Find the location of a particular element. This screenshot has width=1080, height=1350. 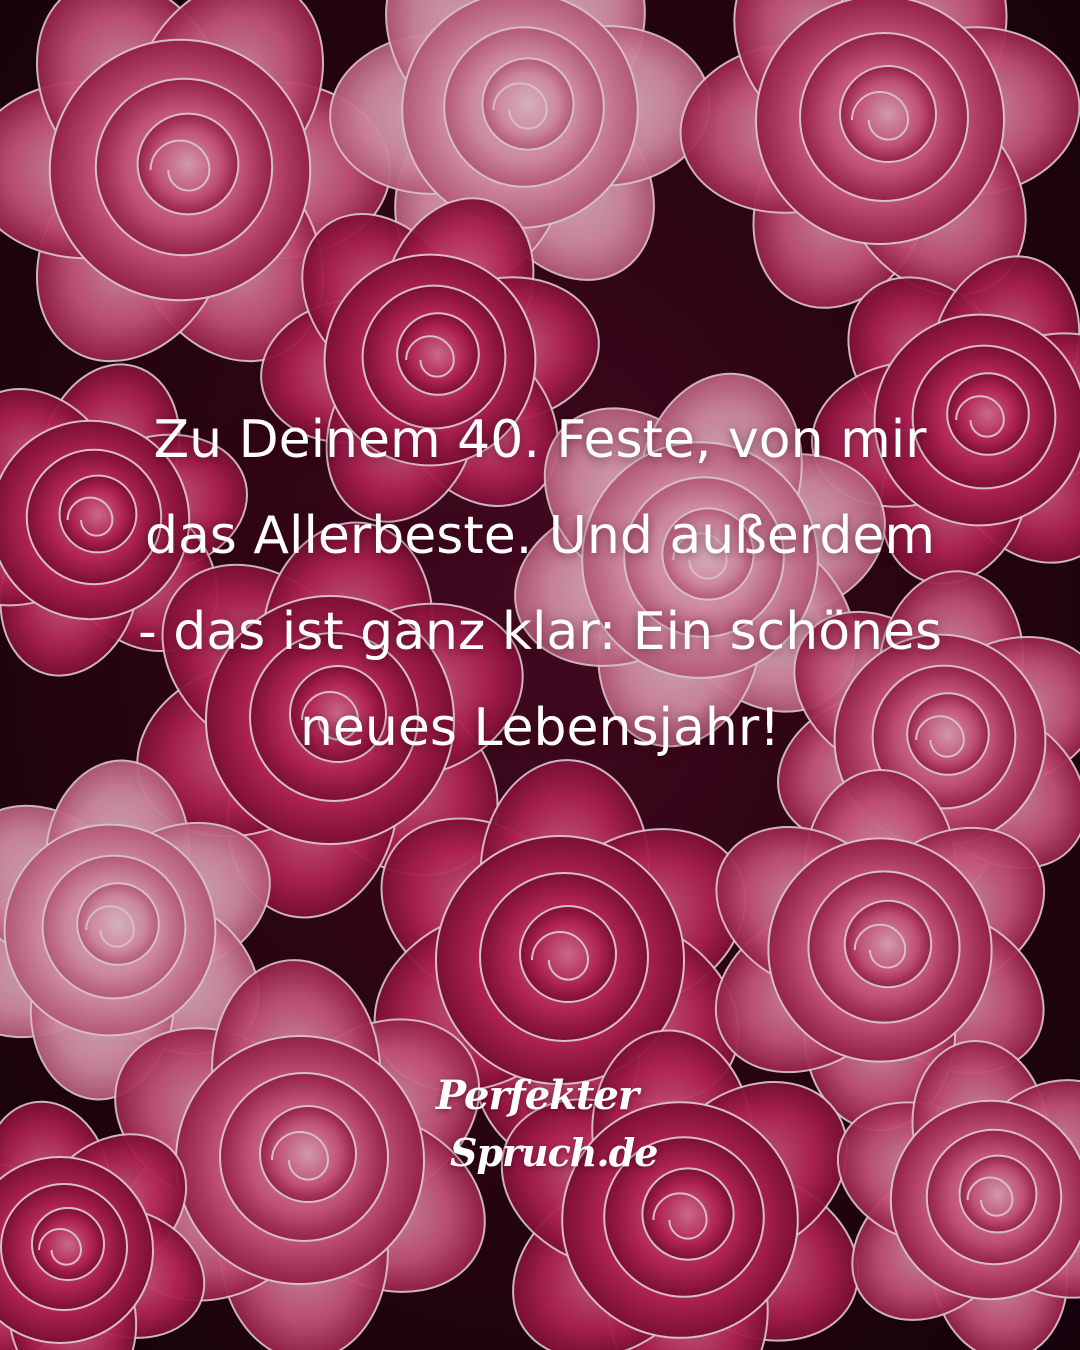

quote-line: Zu Deinem 40. Feste, von mir is located at coordinates (540, 440).